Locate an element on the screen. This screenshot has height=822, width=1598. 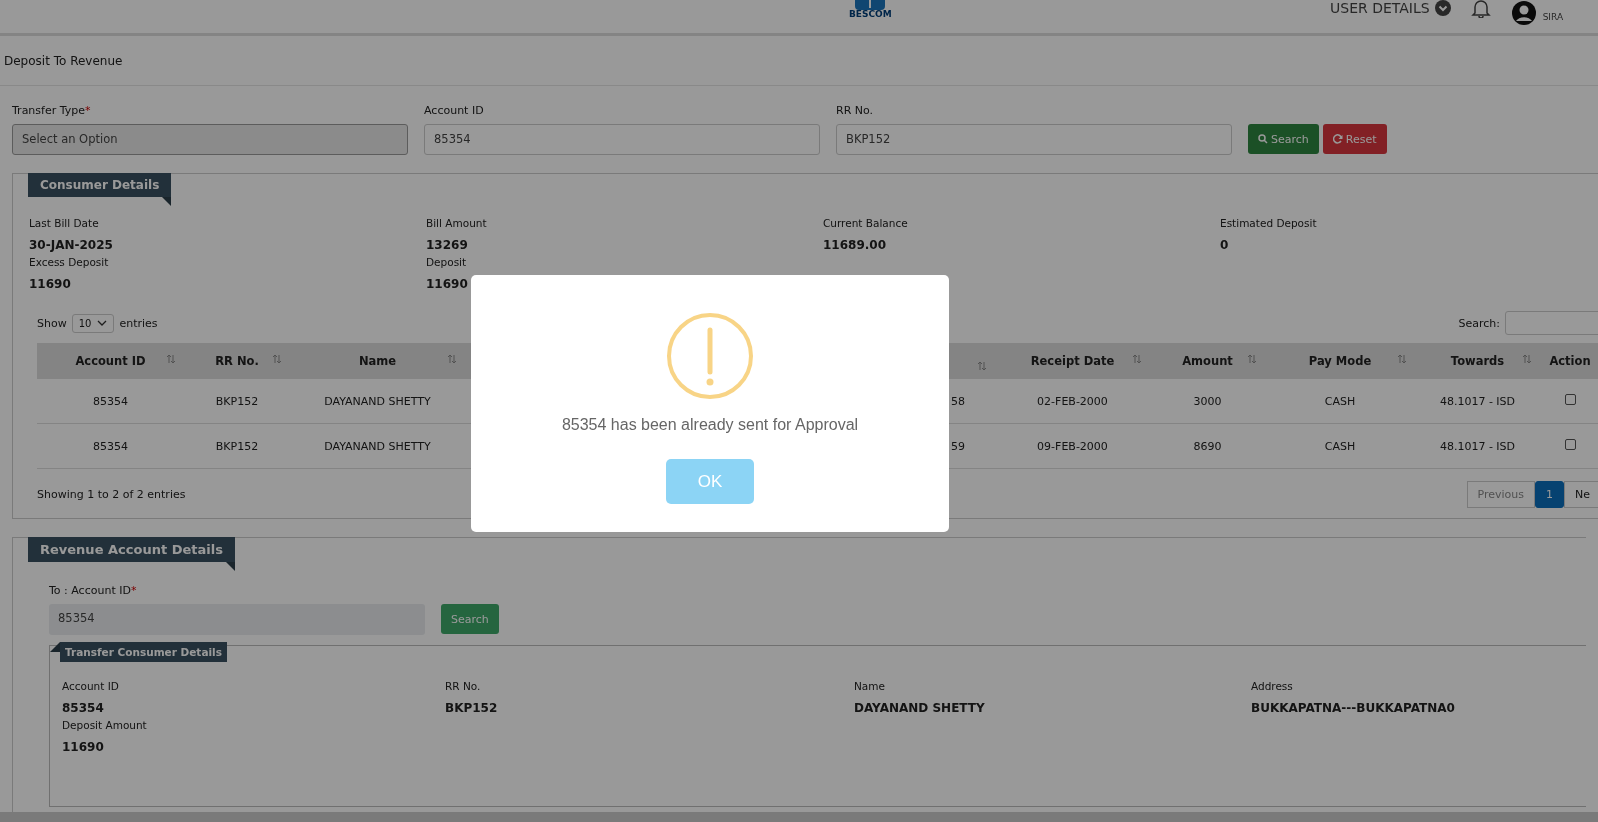
detail-value: 0 is located at coordinates (1225, 245).